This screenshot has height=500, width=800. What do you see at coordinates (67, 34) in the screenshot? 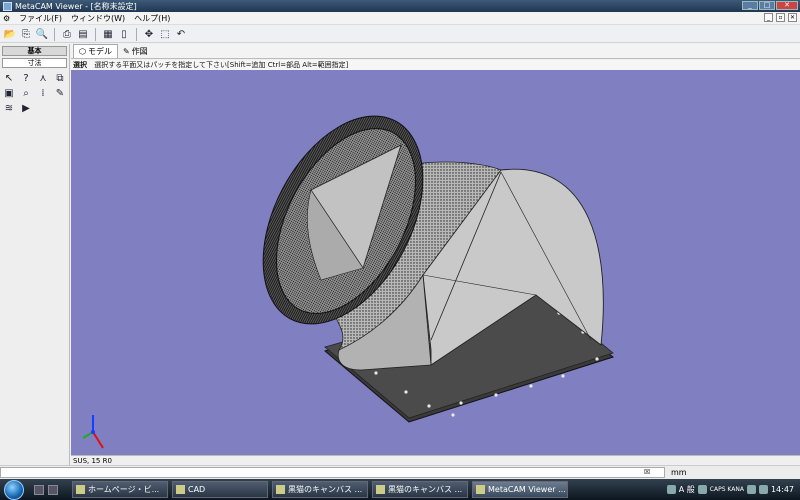
I see `print-icon: ⎙` at bounding box center [67, 34].